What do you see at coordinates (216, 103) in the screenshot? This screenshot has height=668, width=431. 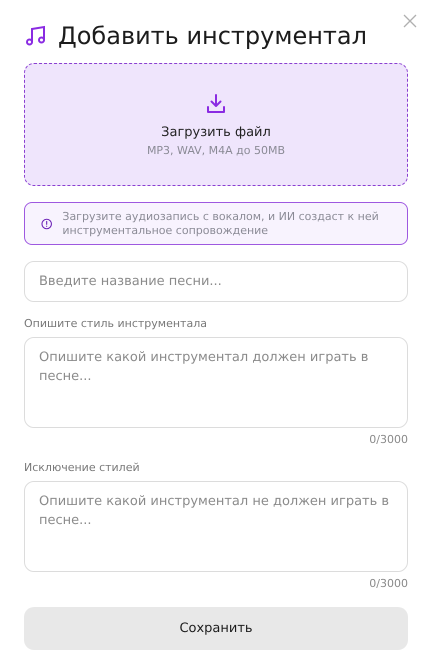 I see `download-icon` at bounding box center [216, 103].